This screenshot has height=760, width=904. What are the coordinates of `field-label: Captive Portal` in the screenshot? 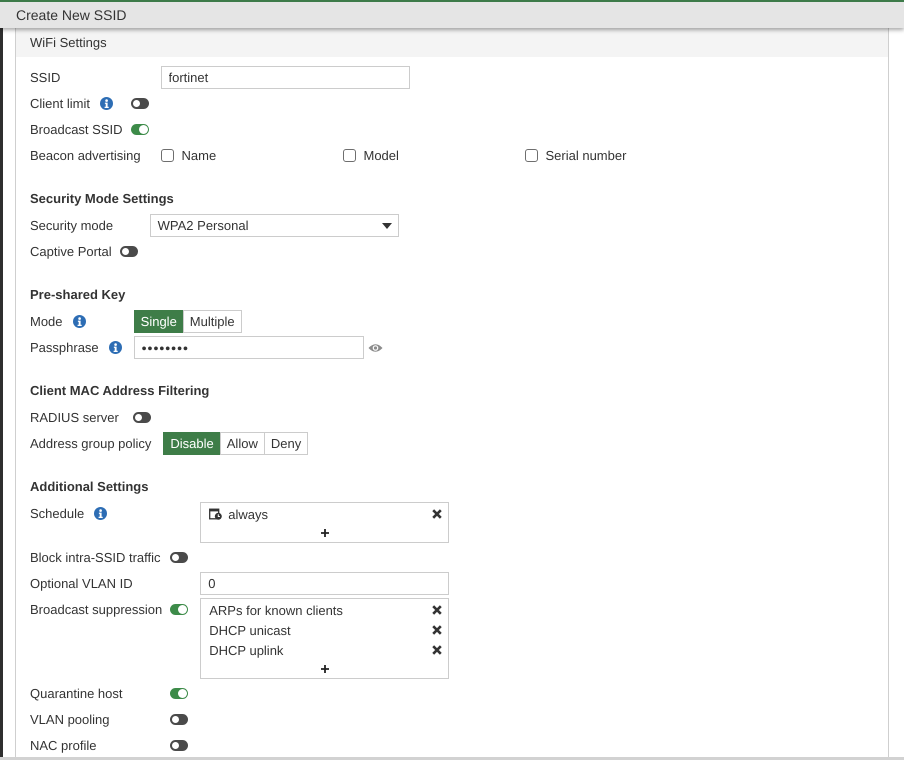 It's located at (71, 251).